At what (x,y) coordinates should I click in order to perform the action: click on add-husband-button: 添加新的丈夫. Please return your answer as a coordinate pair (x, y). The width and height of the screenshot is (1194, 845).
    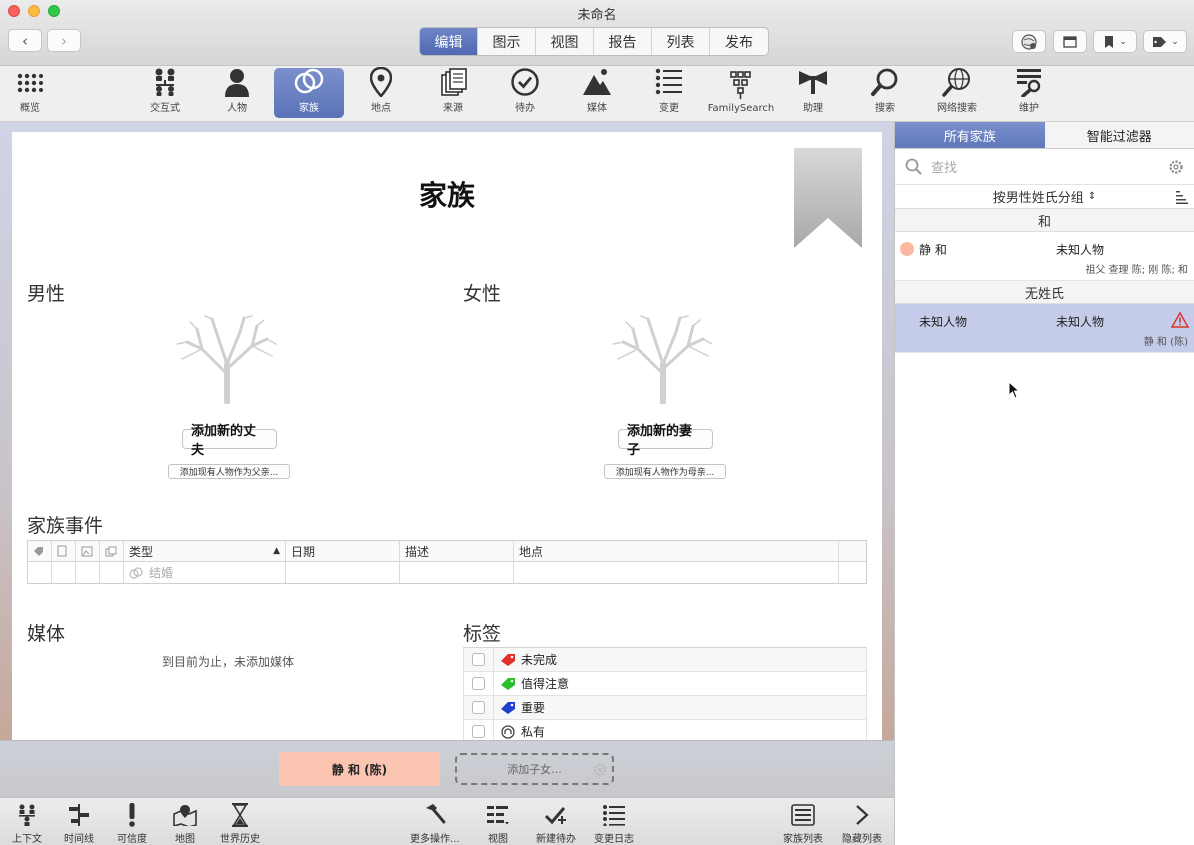
    Looking at the image, I should click on (229, 441).